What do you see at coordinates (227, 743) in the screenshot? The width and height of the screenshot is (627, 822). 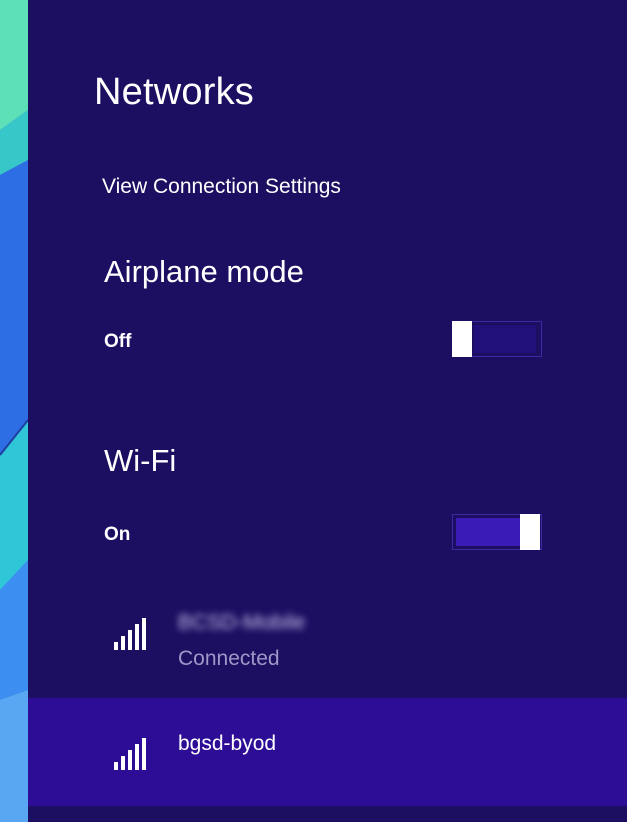 I see `network-name: bgsd-byod` at bounding box center [227, 743].